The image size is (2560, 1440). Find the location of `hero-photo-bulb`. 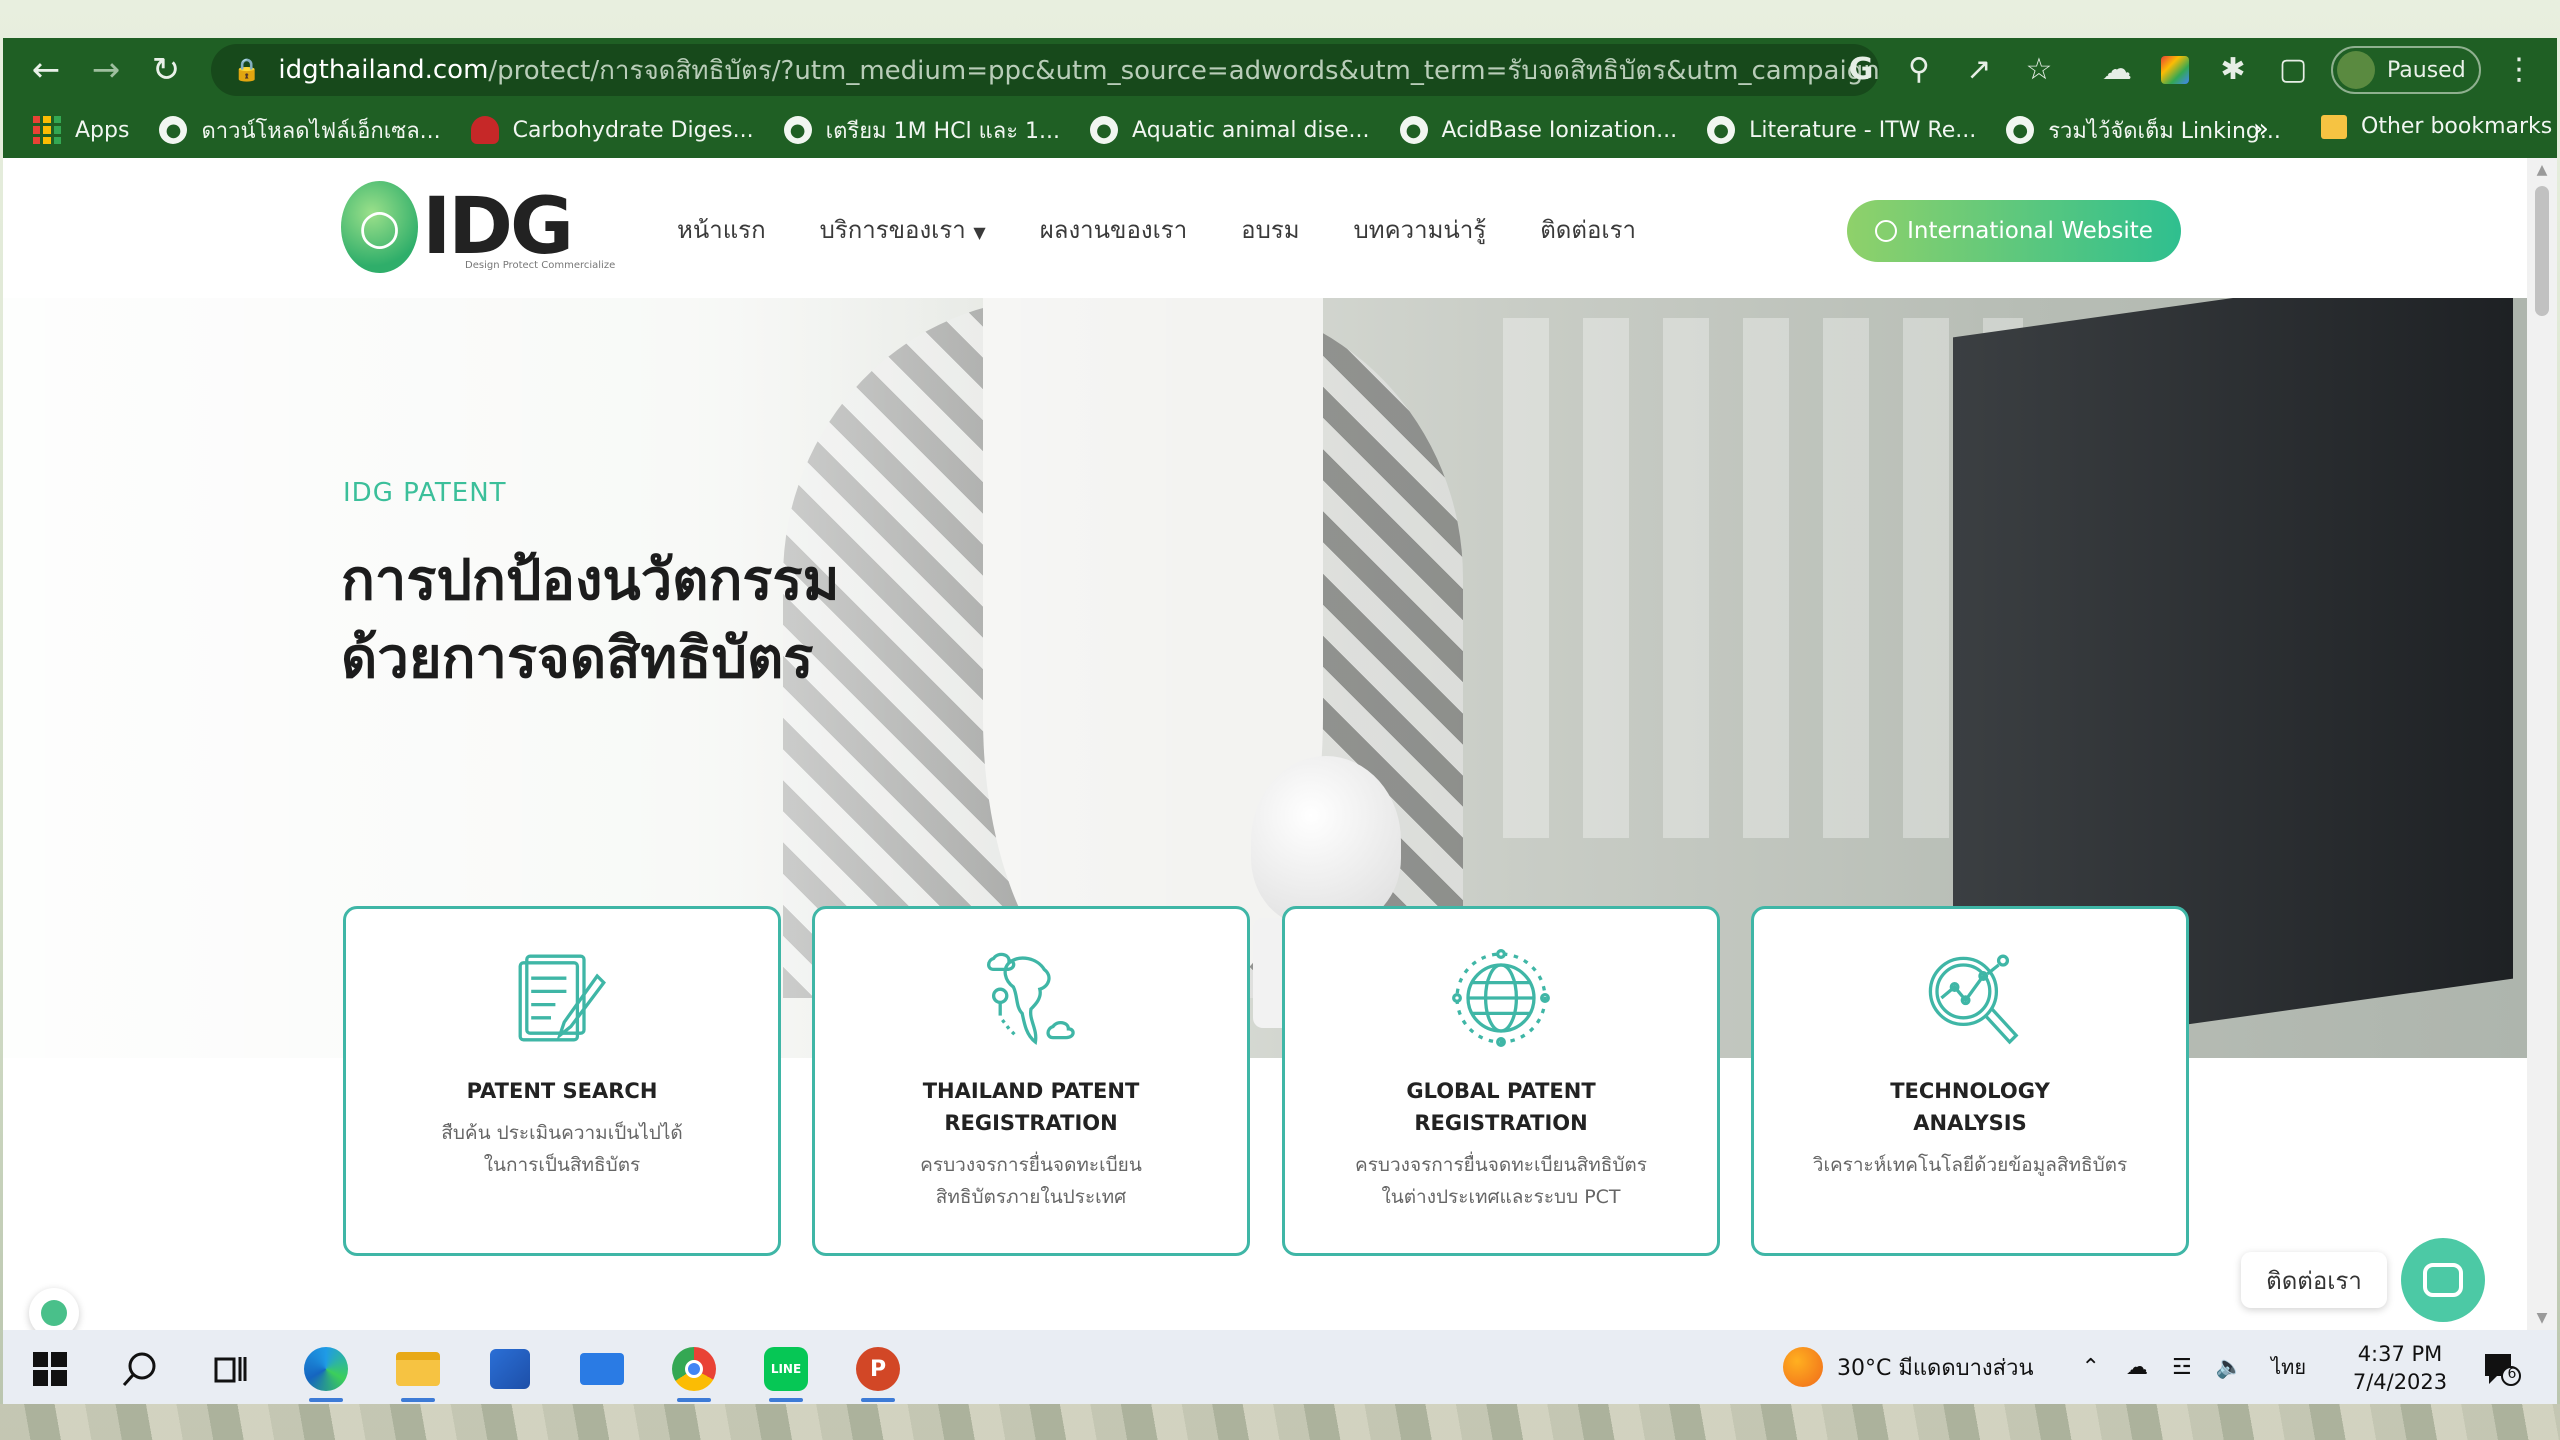

hero-photo-bulb is located at coordinates (1326, 841).